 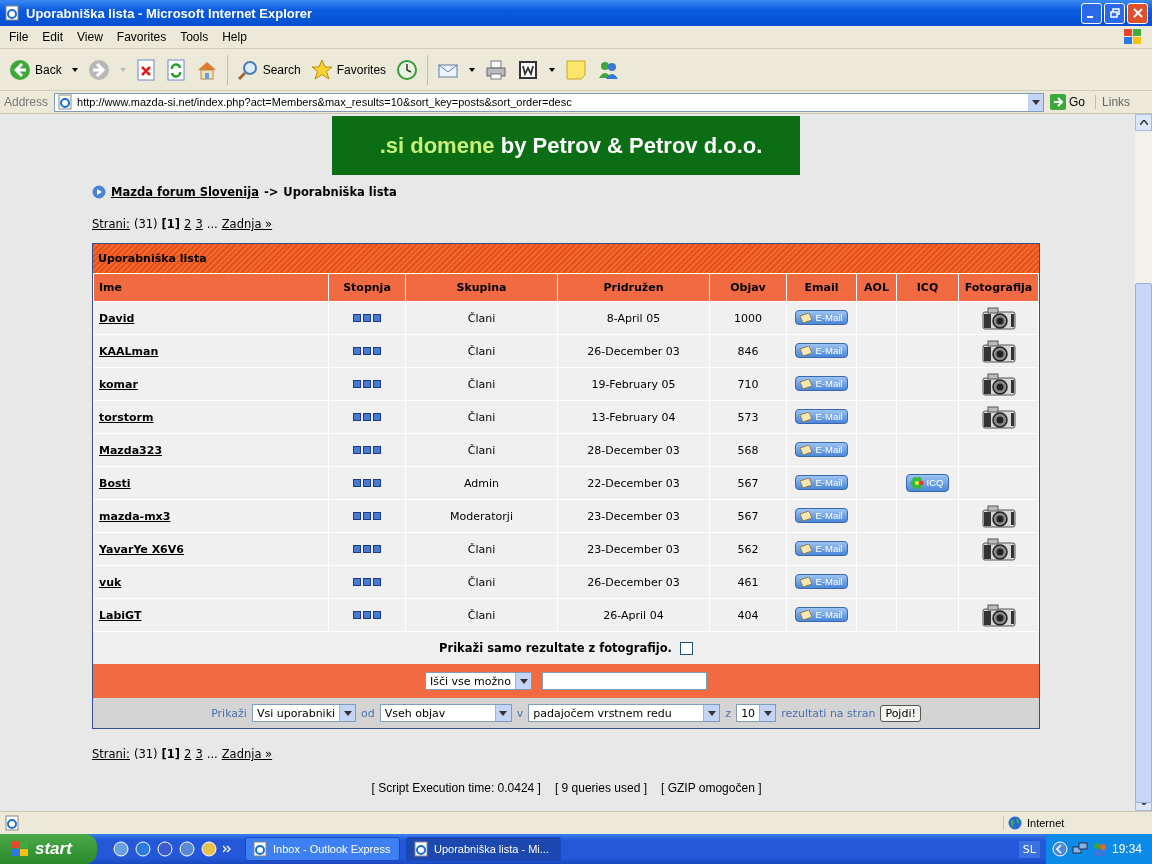 What do you see at coordinates (268, 69) in the screenshot?
I see `search-button: Search` at bounding box center [268, 69].